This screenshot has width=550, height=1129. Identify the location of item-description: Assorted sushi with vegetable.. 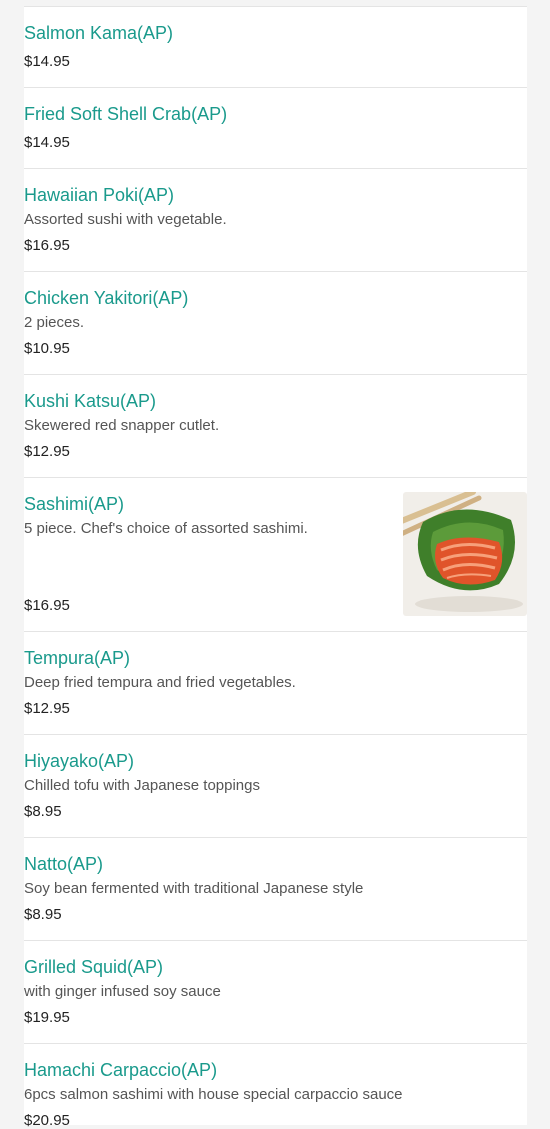
(125, 219).